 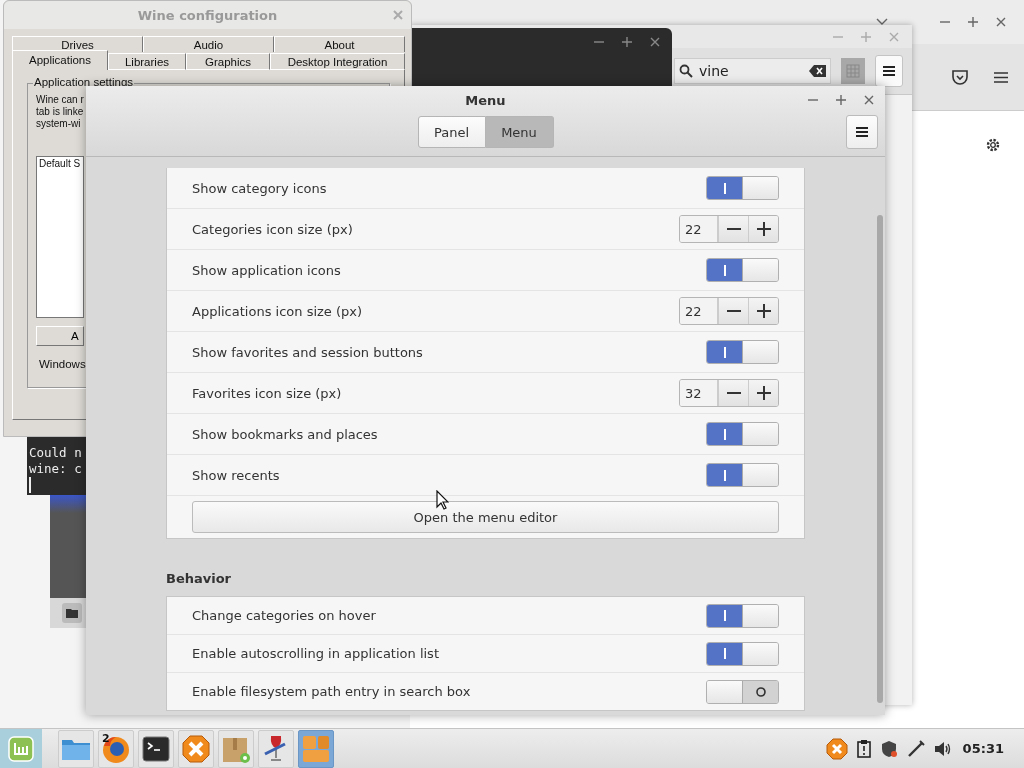 I want to click on pen-icon, so click(x=915, y=748).